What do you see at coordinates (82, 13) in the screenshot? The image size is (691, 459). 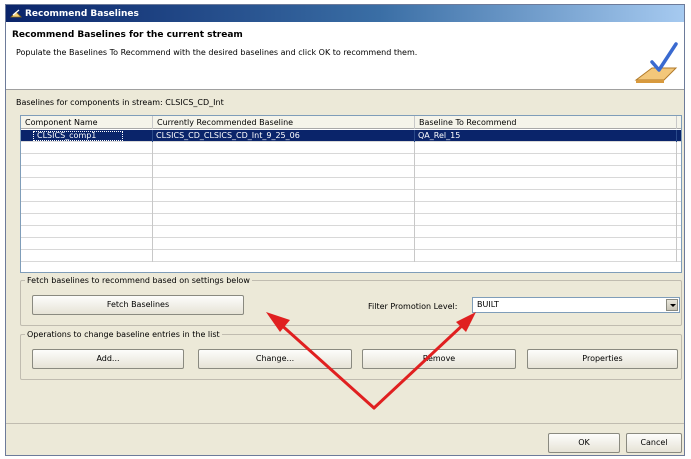 I see `window-title: Recommend Baselines` at bounding box center [82, 13].